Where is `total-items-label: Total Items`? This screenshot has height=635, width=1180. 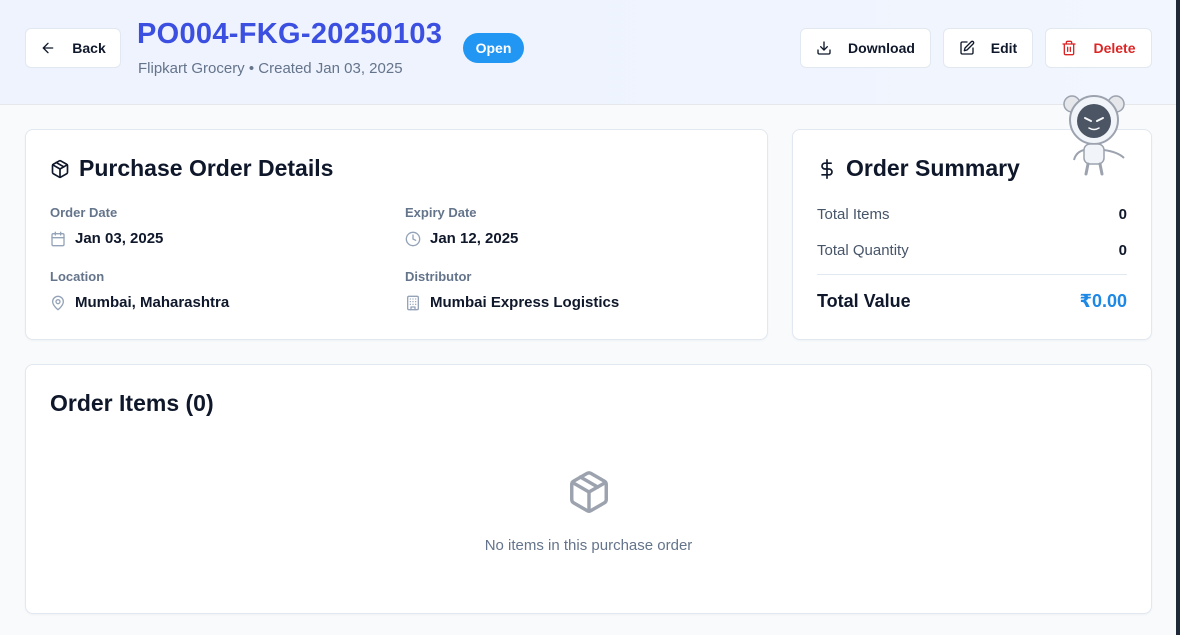 total-items-label: Total Items is located at coordinates (853, 214).